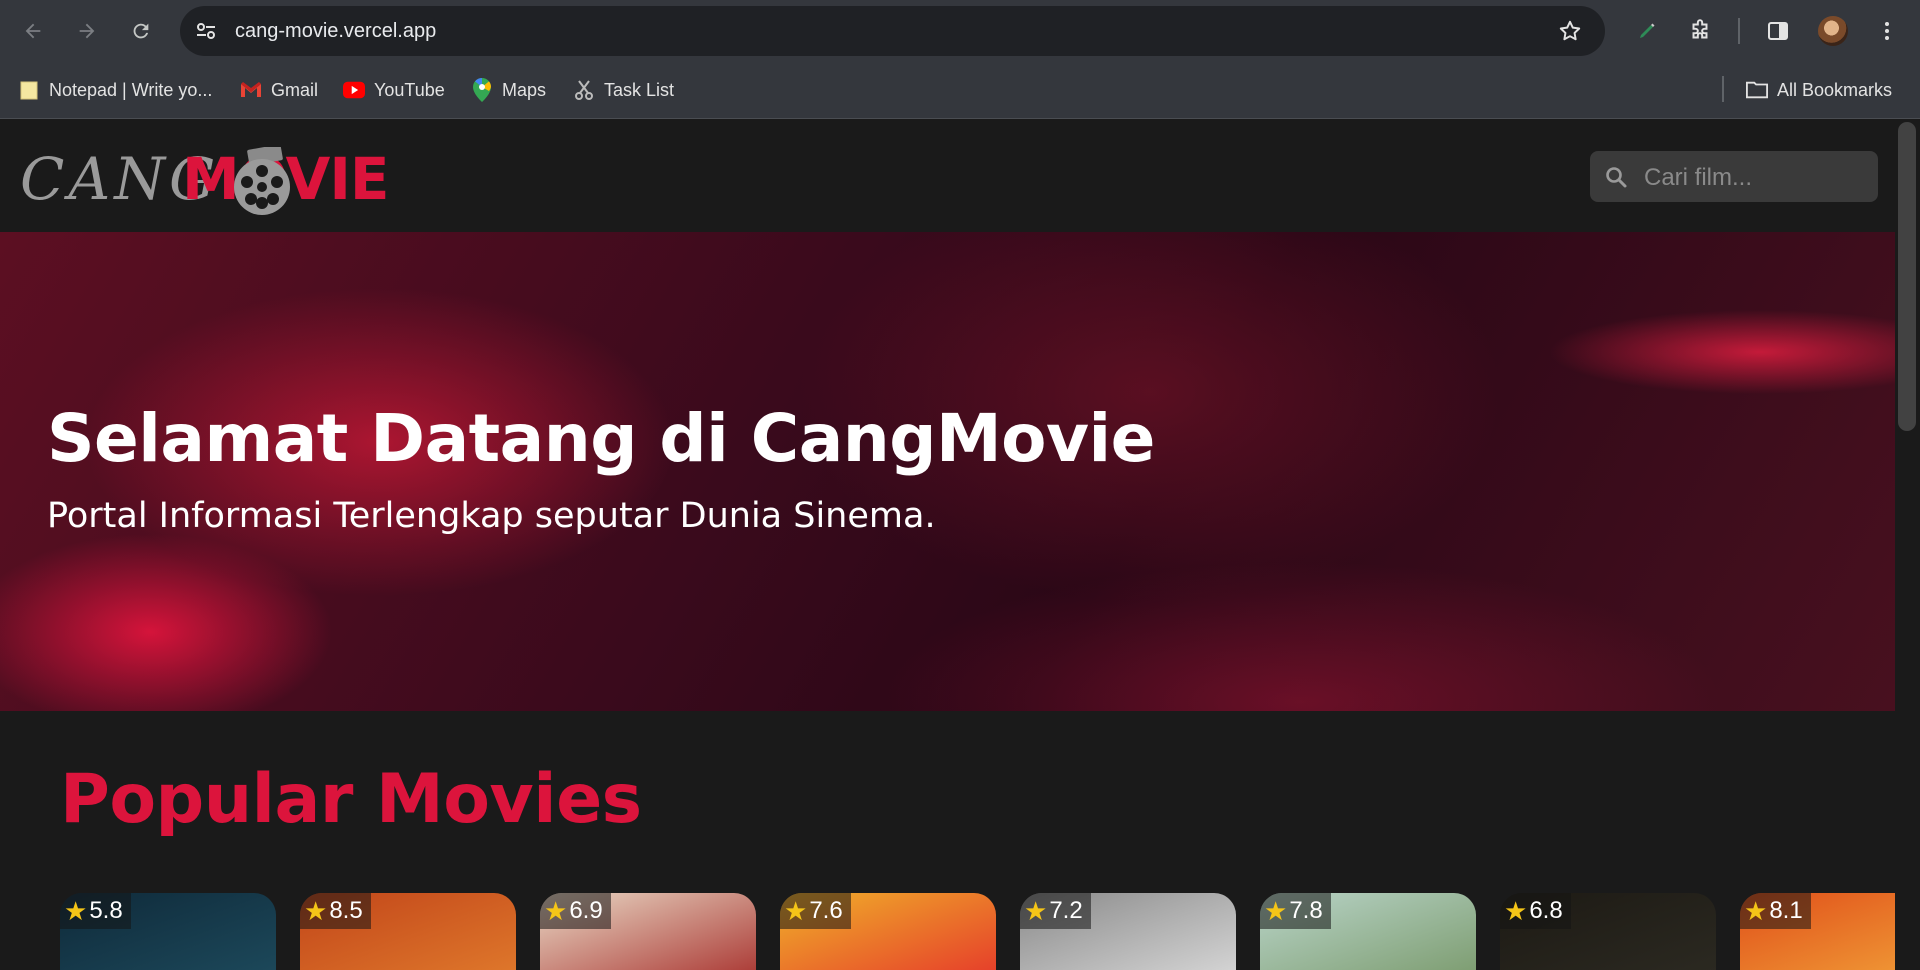 This screenshot has height=970, width=1920. I want to click on back-button, so click(33, 31).